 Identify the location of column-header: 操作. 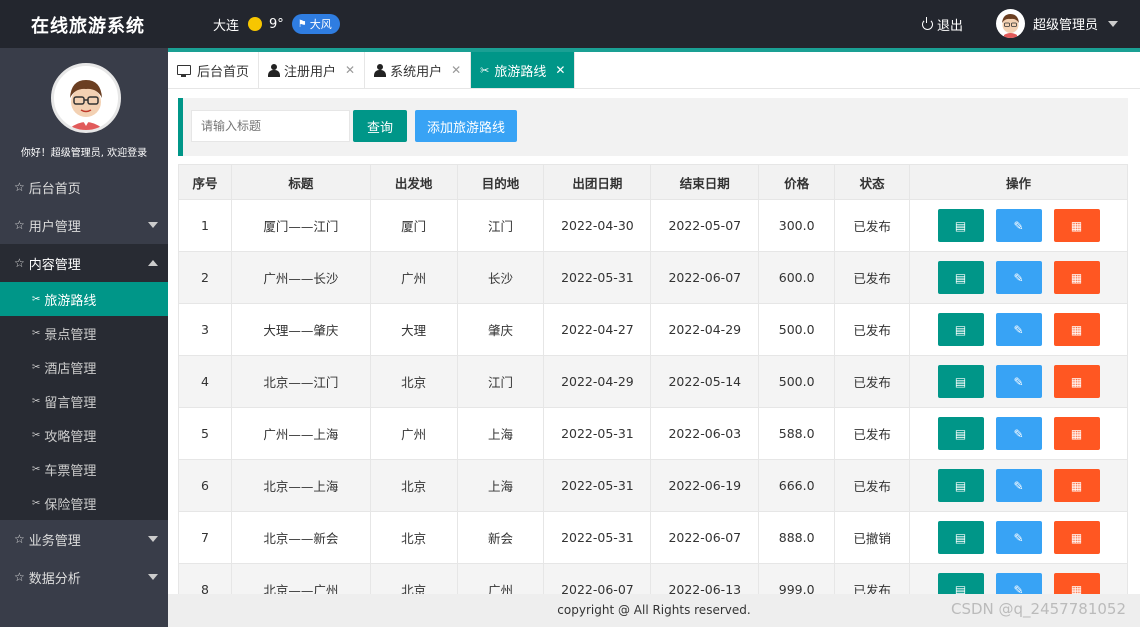
(1018, 182).